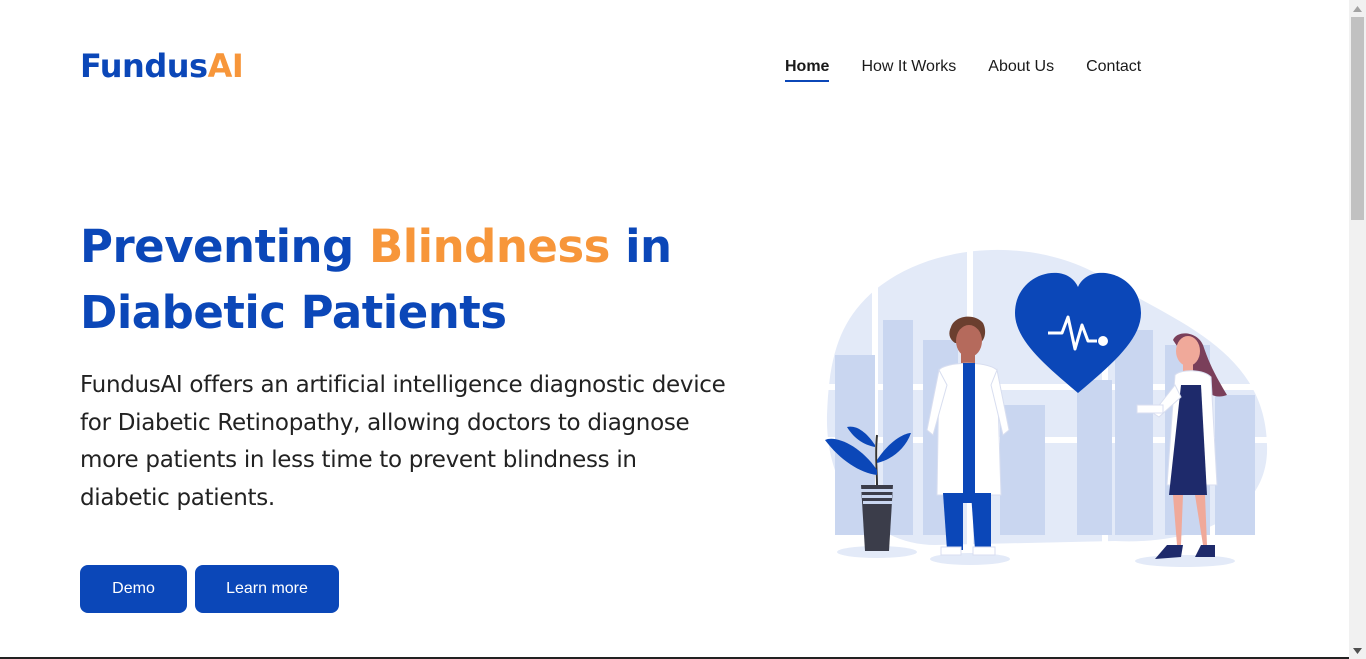 This screenshot has width=1366, height=659. Describe the element at coordinates (267, 589) in the screenshot. I see `learn-more-button: Learn more` at that location.